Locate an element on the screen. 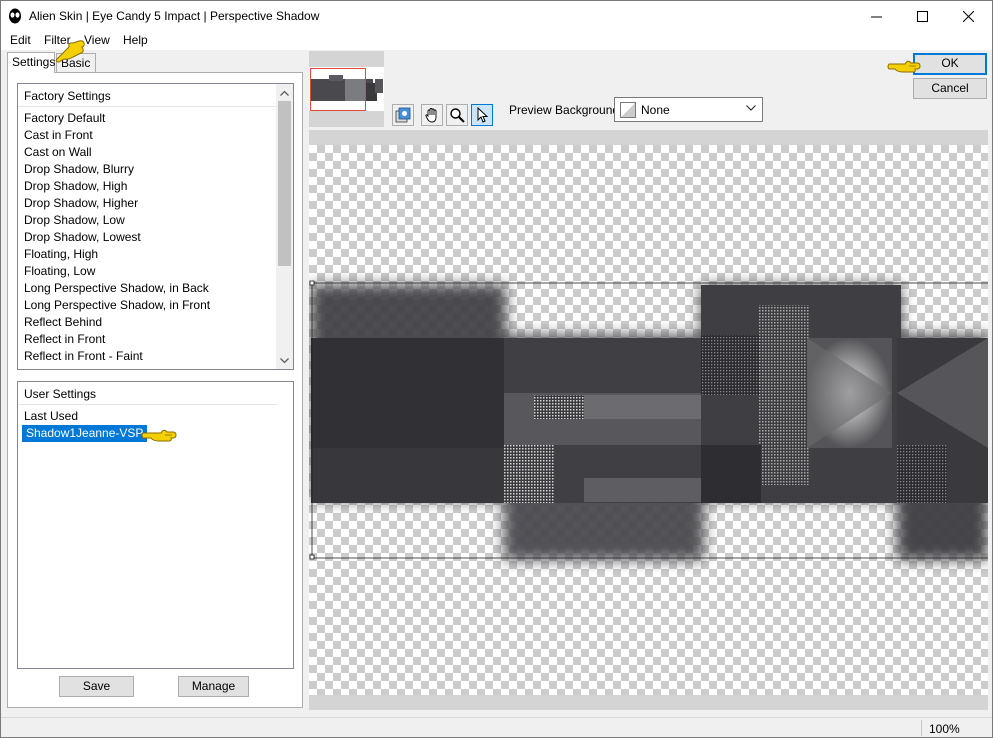  list-item: Reflect Behind is located at coordinates (117, 322).